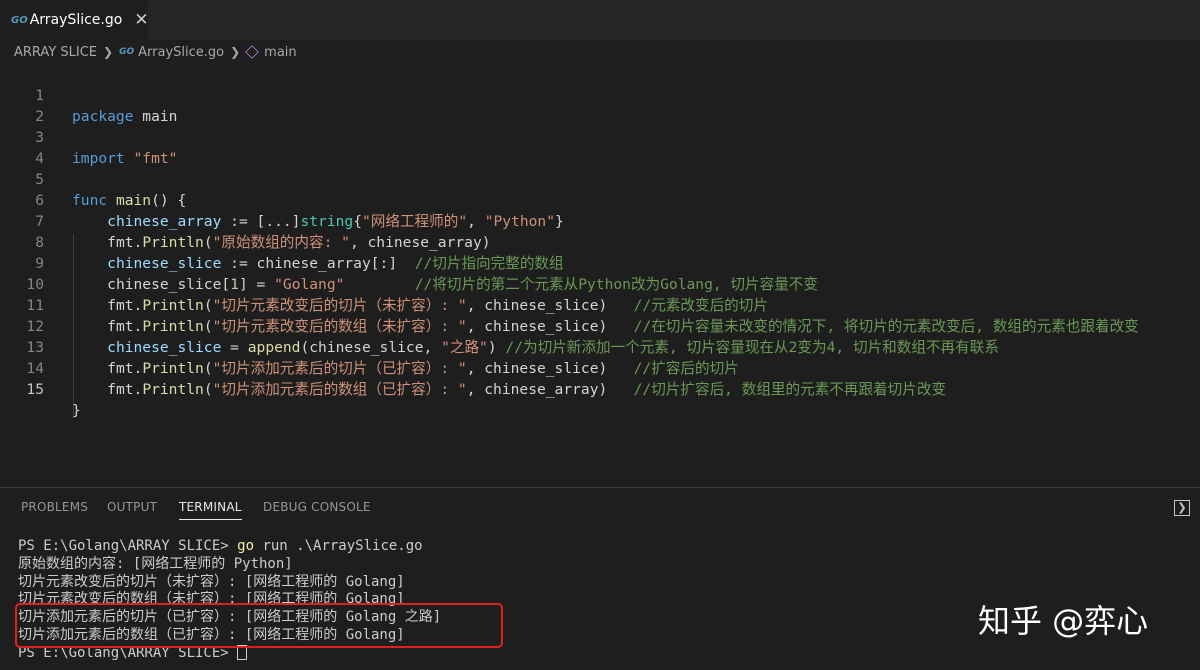 Image resolution: width=1200 pixels, height=670 pixels. What do you see at coordinates (55, 52) in the screenshot?
I see `breadcrumb-folder: ARRAY SLICE` at bounding box center [55, 52].